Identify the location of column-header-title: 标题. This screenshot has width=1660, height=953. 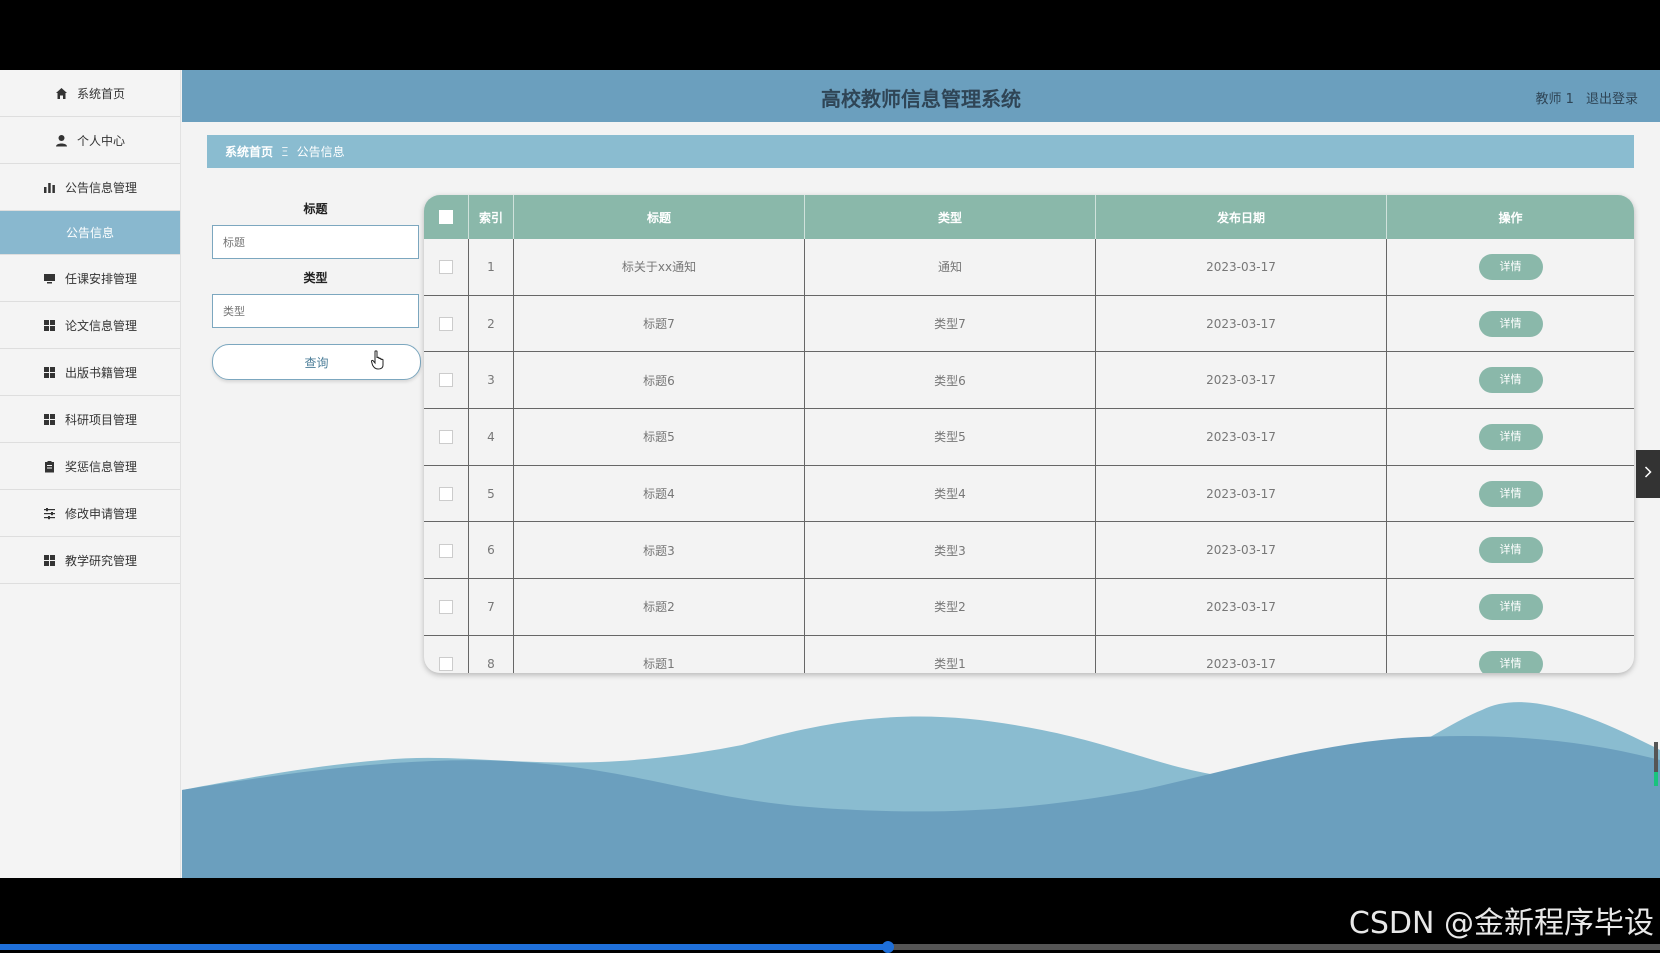
(659, 217).